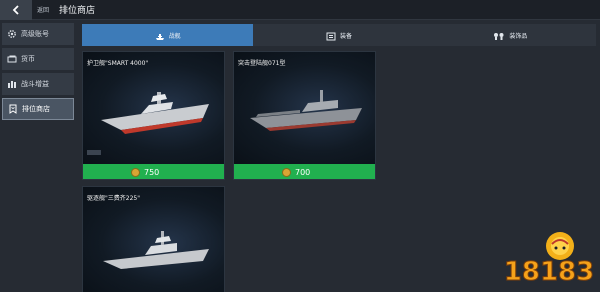 The width and height of the screenshot is (600, 292). I want to click on tab-label: 装备, so click(345, 36).